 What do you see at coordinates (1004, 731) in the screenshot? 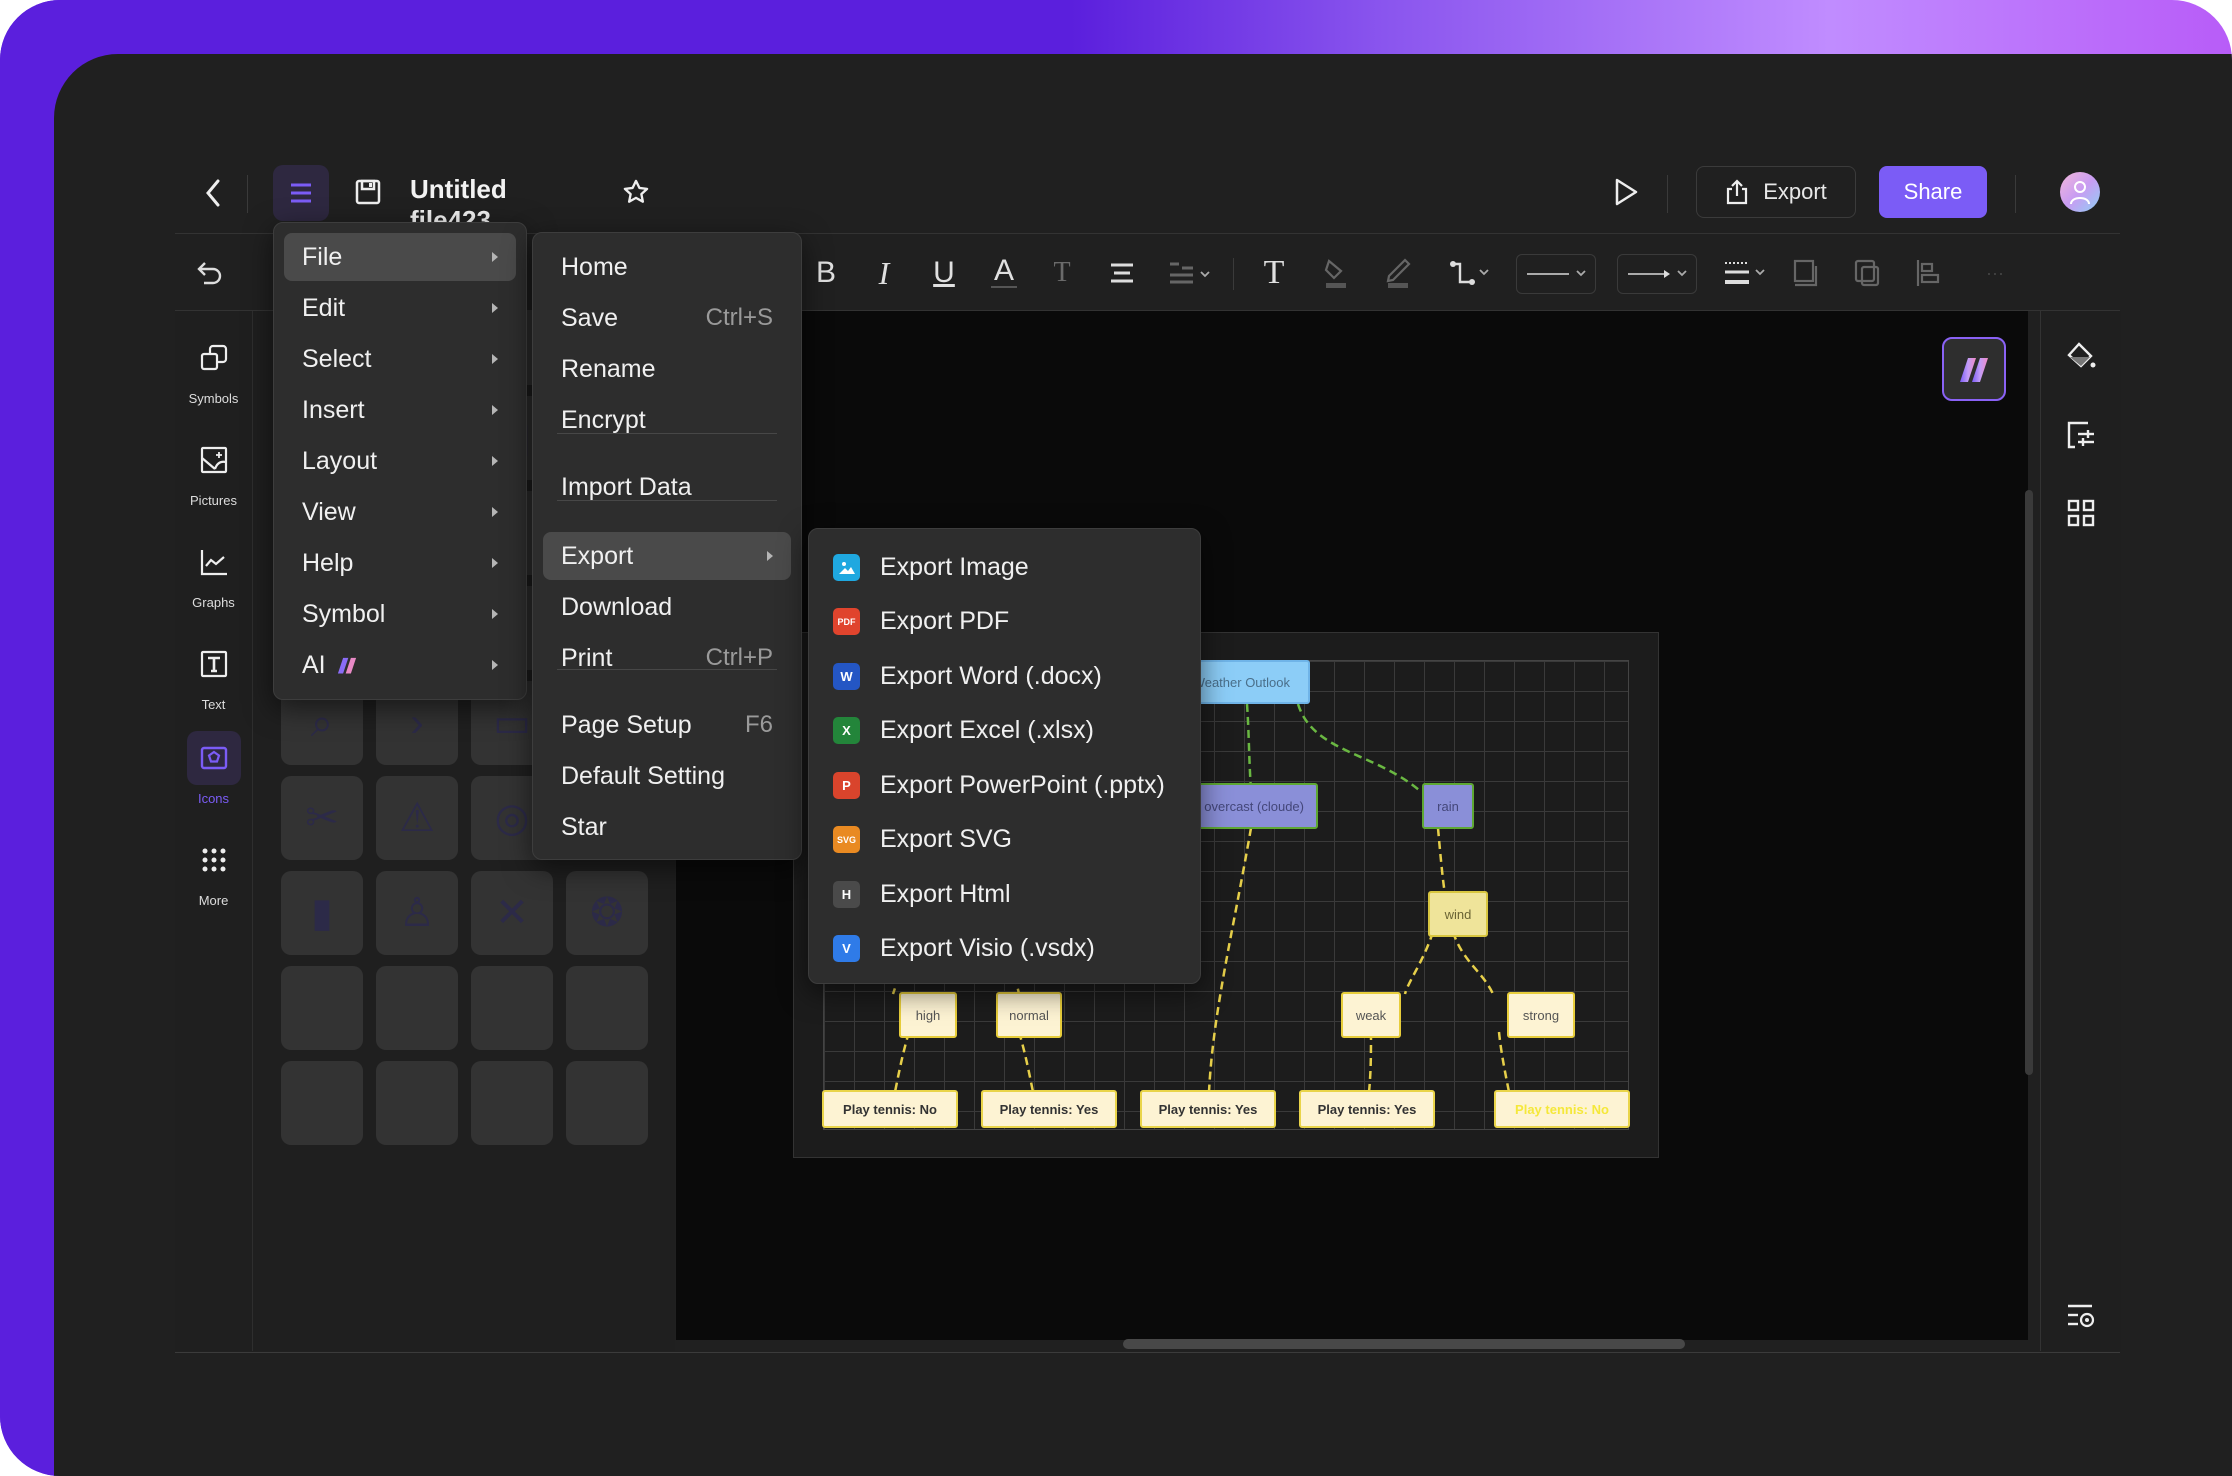
I see `export-item-excel: X Export Excel (.xlsx)` at bounding box center [1004, 731].